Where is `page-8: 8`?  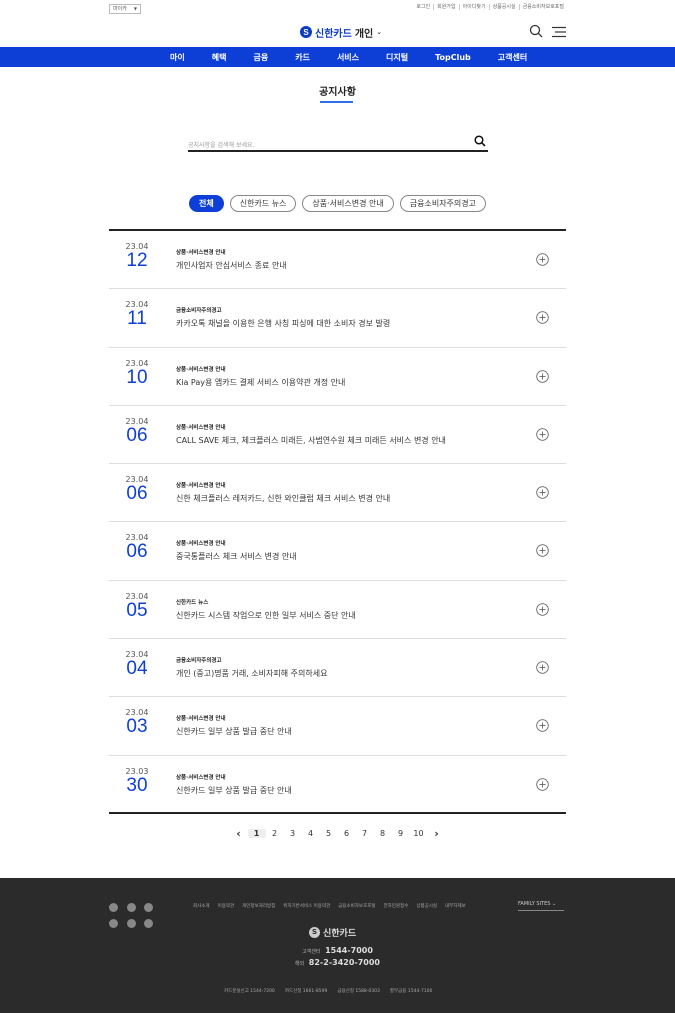 page-8: 8 is located at coordinates (383, 833).